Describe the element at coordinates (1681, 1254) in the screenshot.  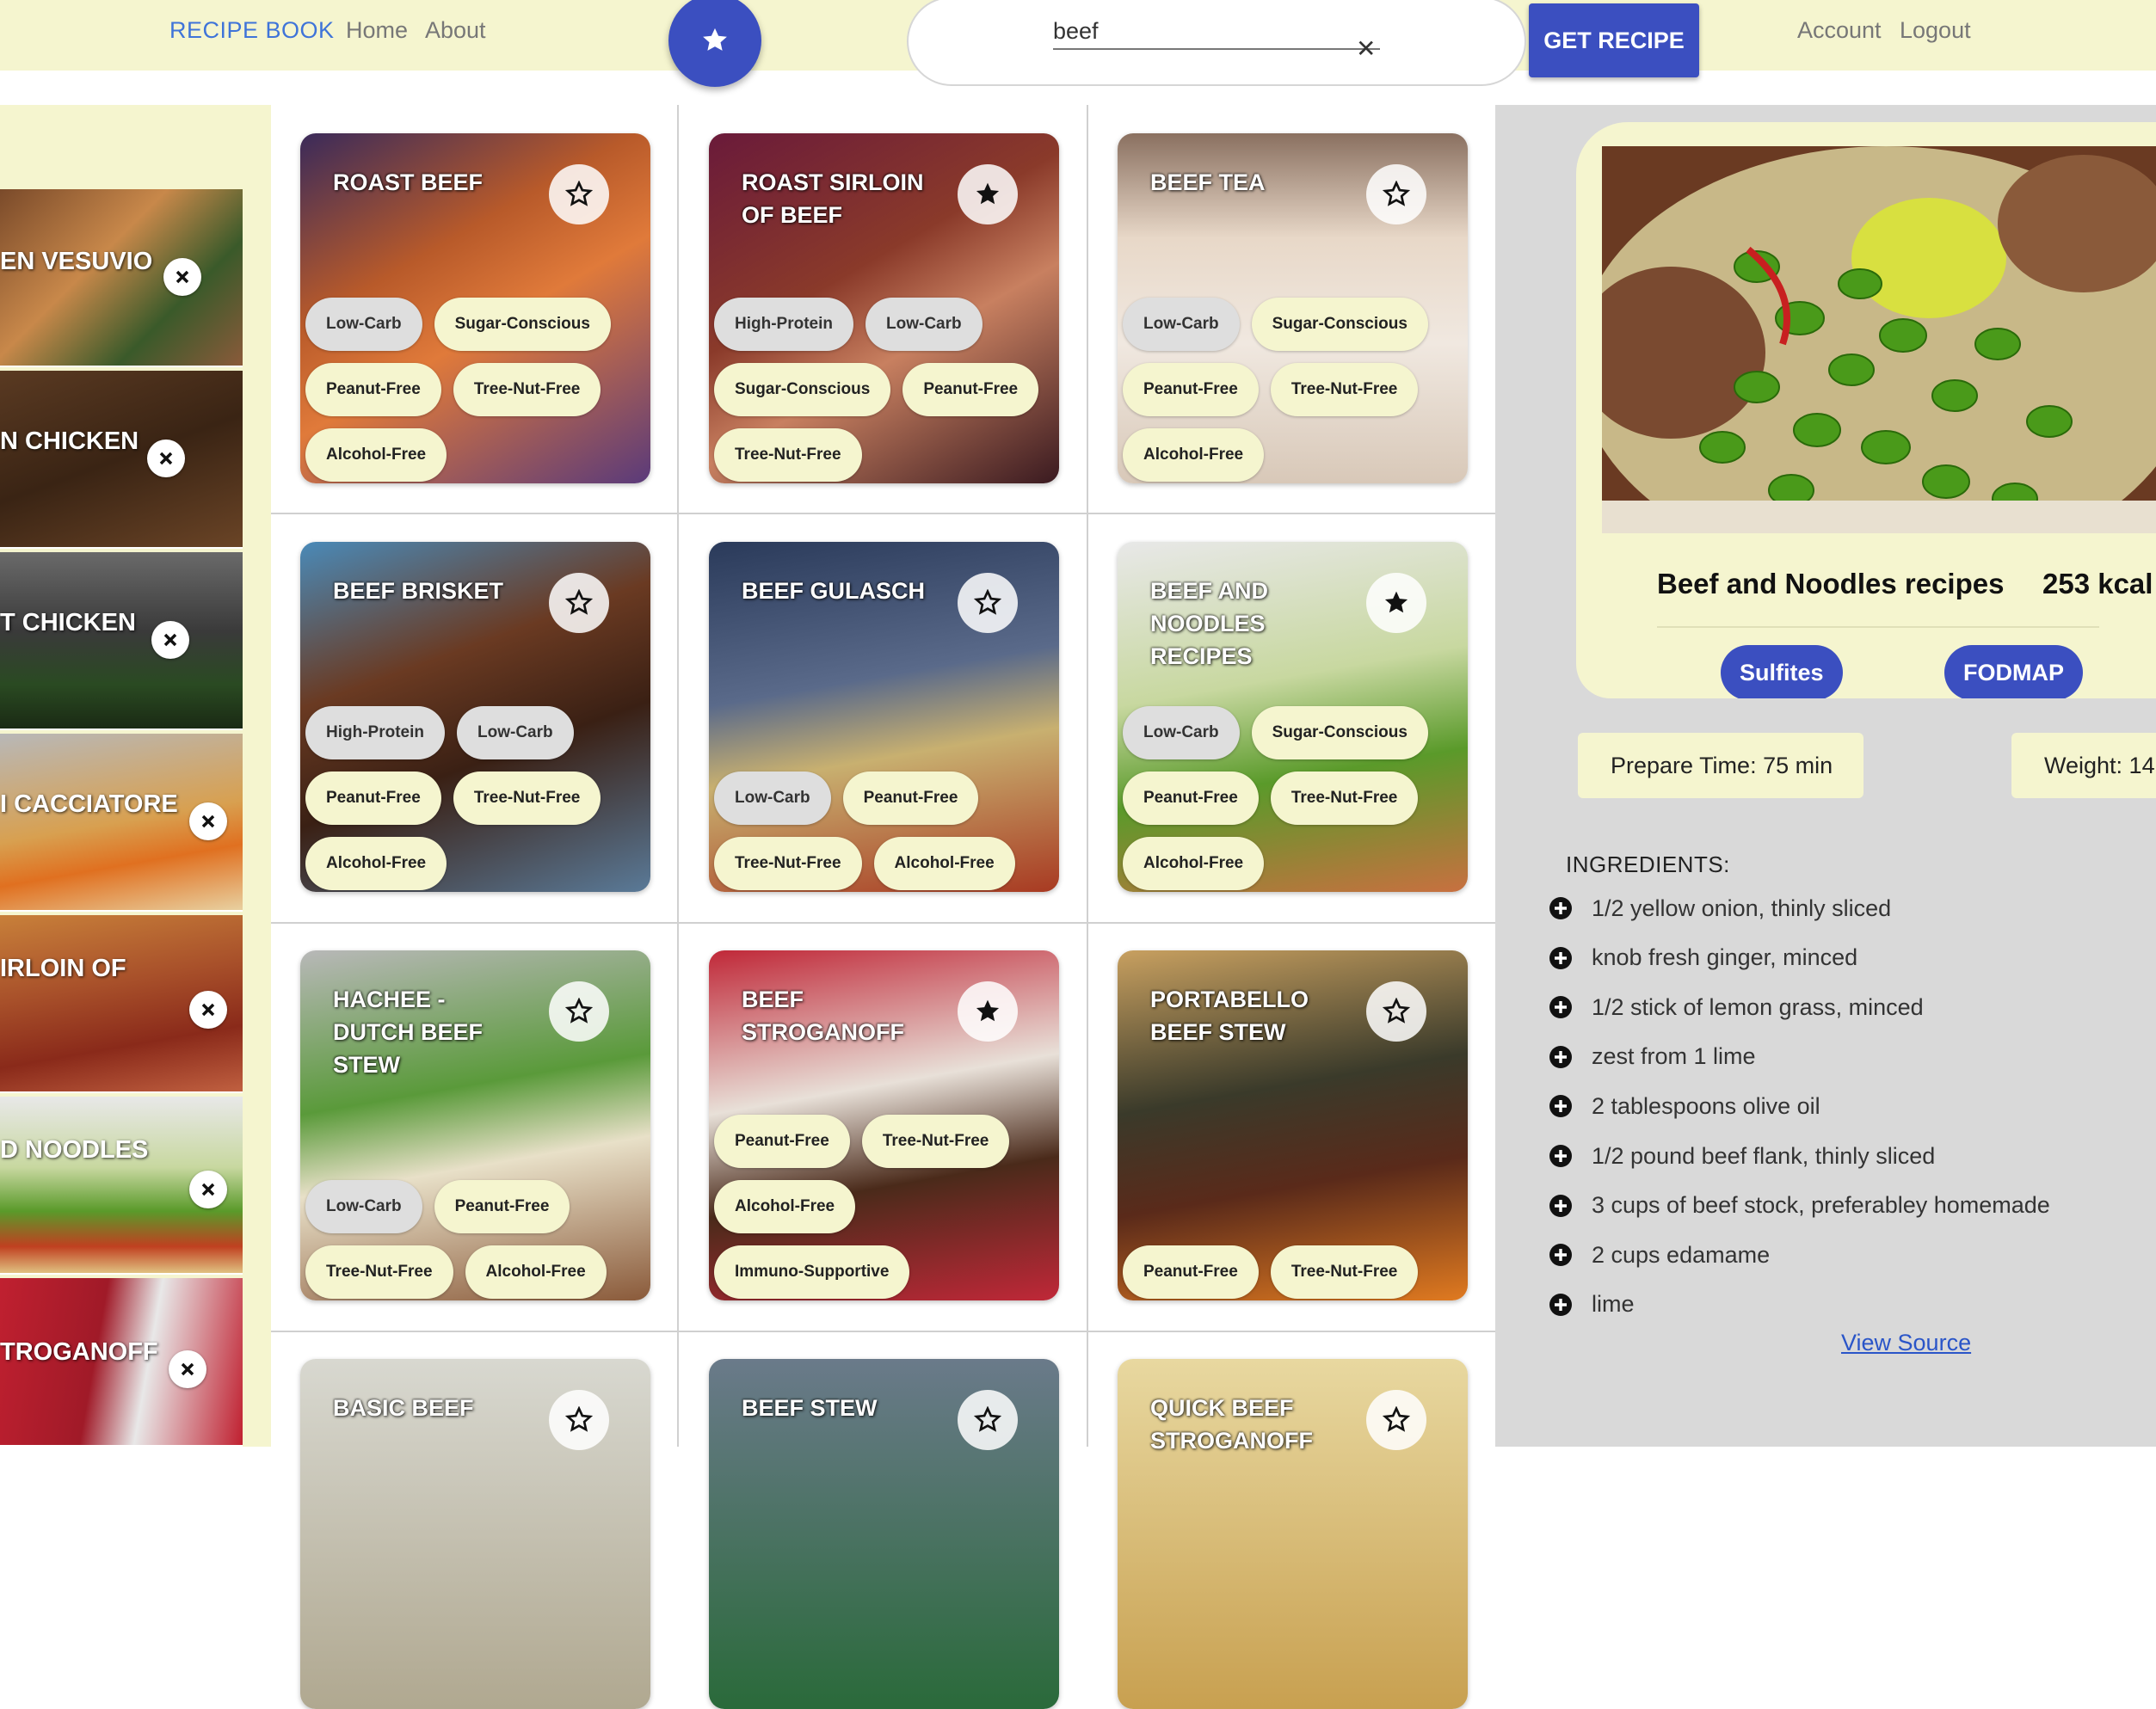
I see `ingredient-text: 2 cups edamame` at that location.